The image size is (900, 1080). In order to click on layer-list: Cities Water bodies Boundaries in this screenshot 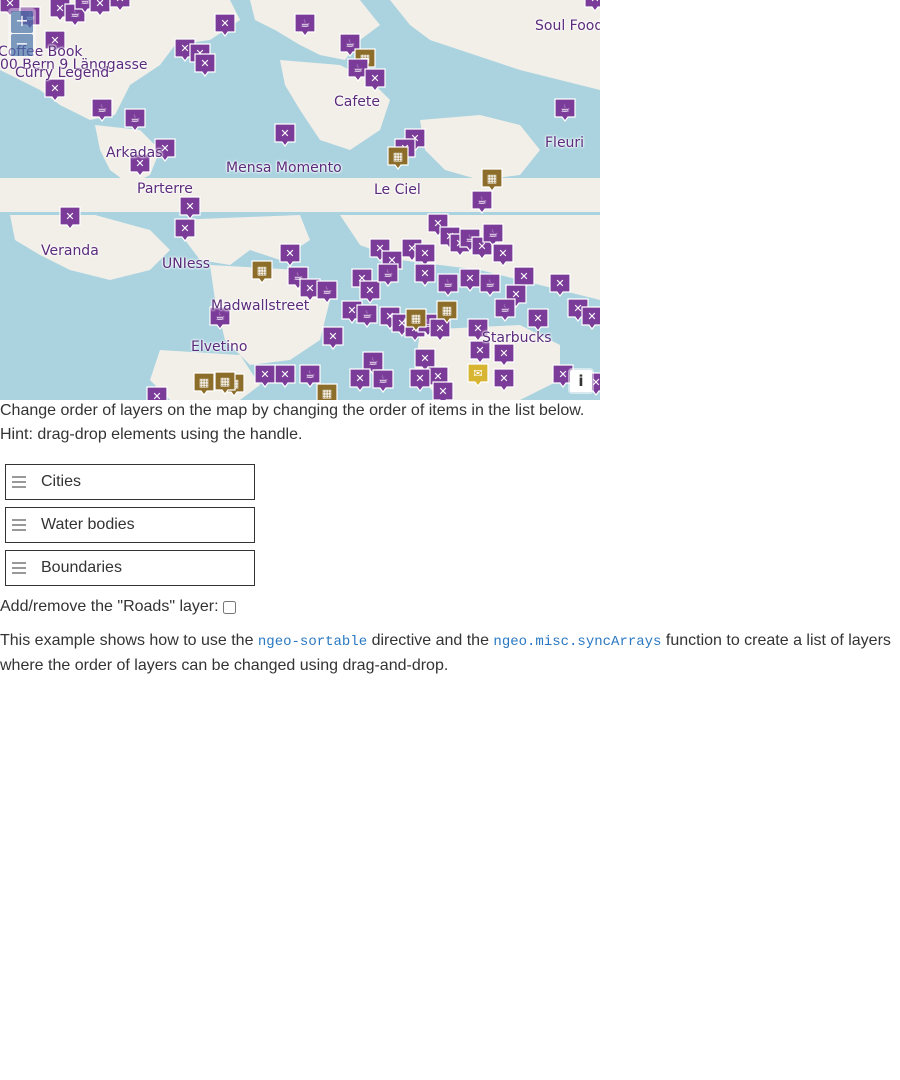, I will do `click(130, 528)`.